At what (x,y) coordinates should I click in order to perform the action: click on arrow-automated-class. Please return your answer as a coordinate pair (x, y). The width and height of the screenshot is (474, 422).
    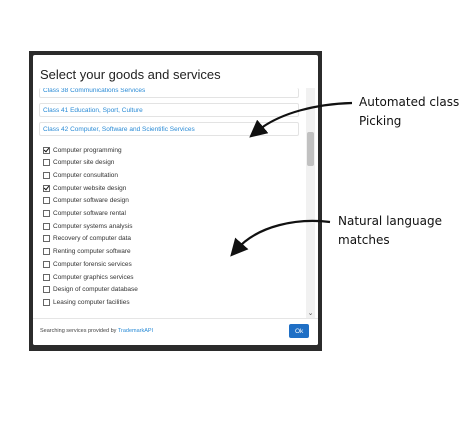
    Looking at the image, I should click on (301, 119).